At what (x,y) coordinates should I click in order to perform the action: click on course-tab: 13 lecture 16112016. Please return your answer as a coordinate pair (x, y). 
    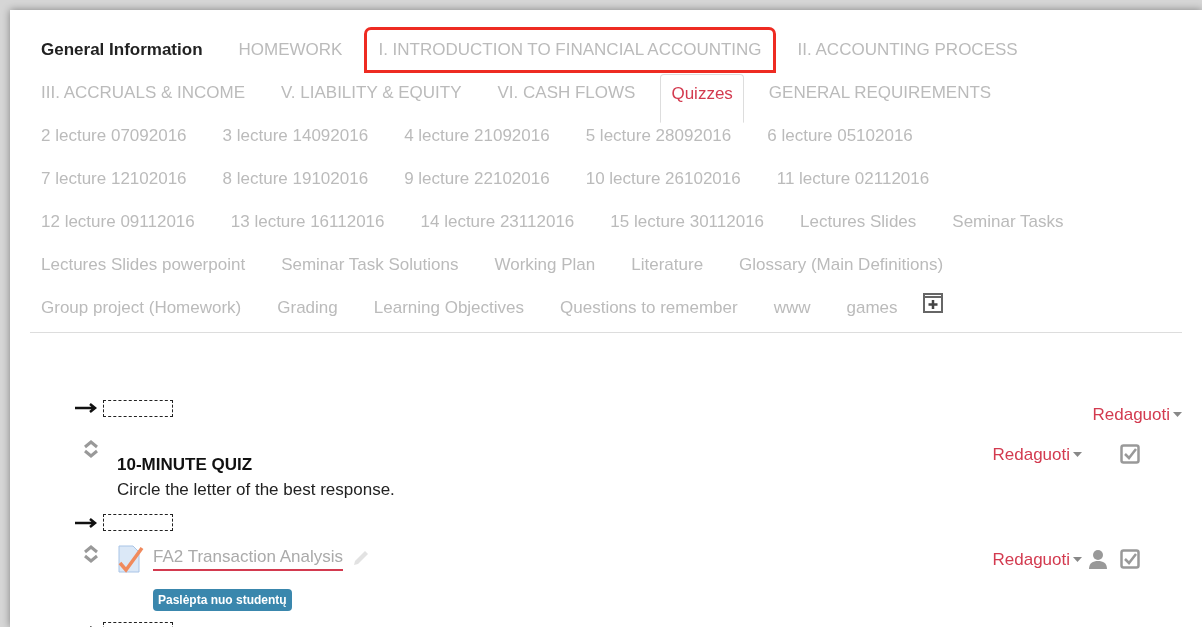
    Looking at the image, I should click on (307, 222).